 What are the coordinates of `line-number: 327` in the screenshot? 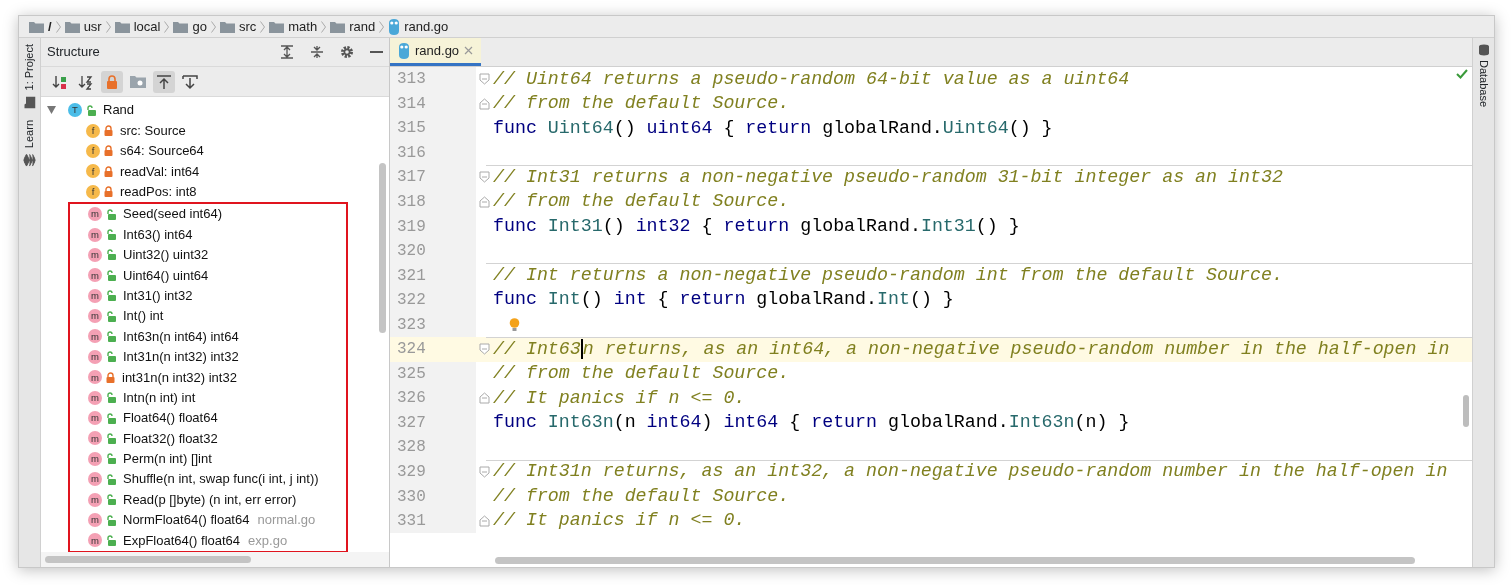 It's located at (433, 423).